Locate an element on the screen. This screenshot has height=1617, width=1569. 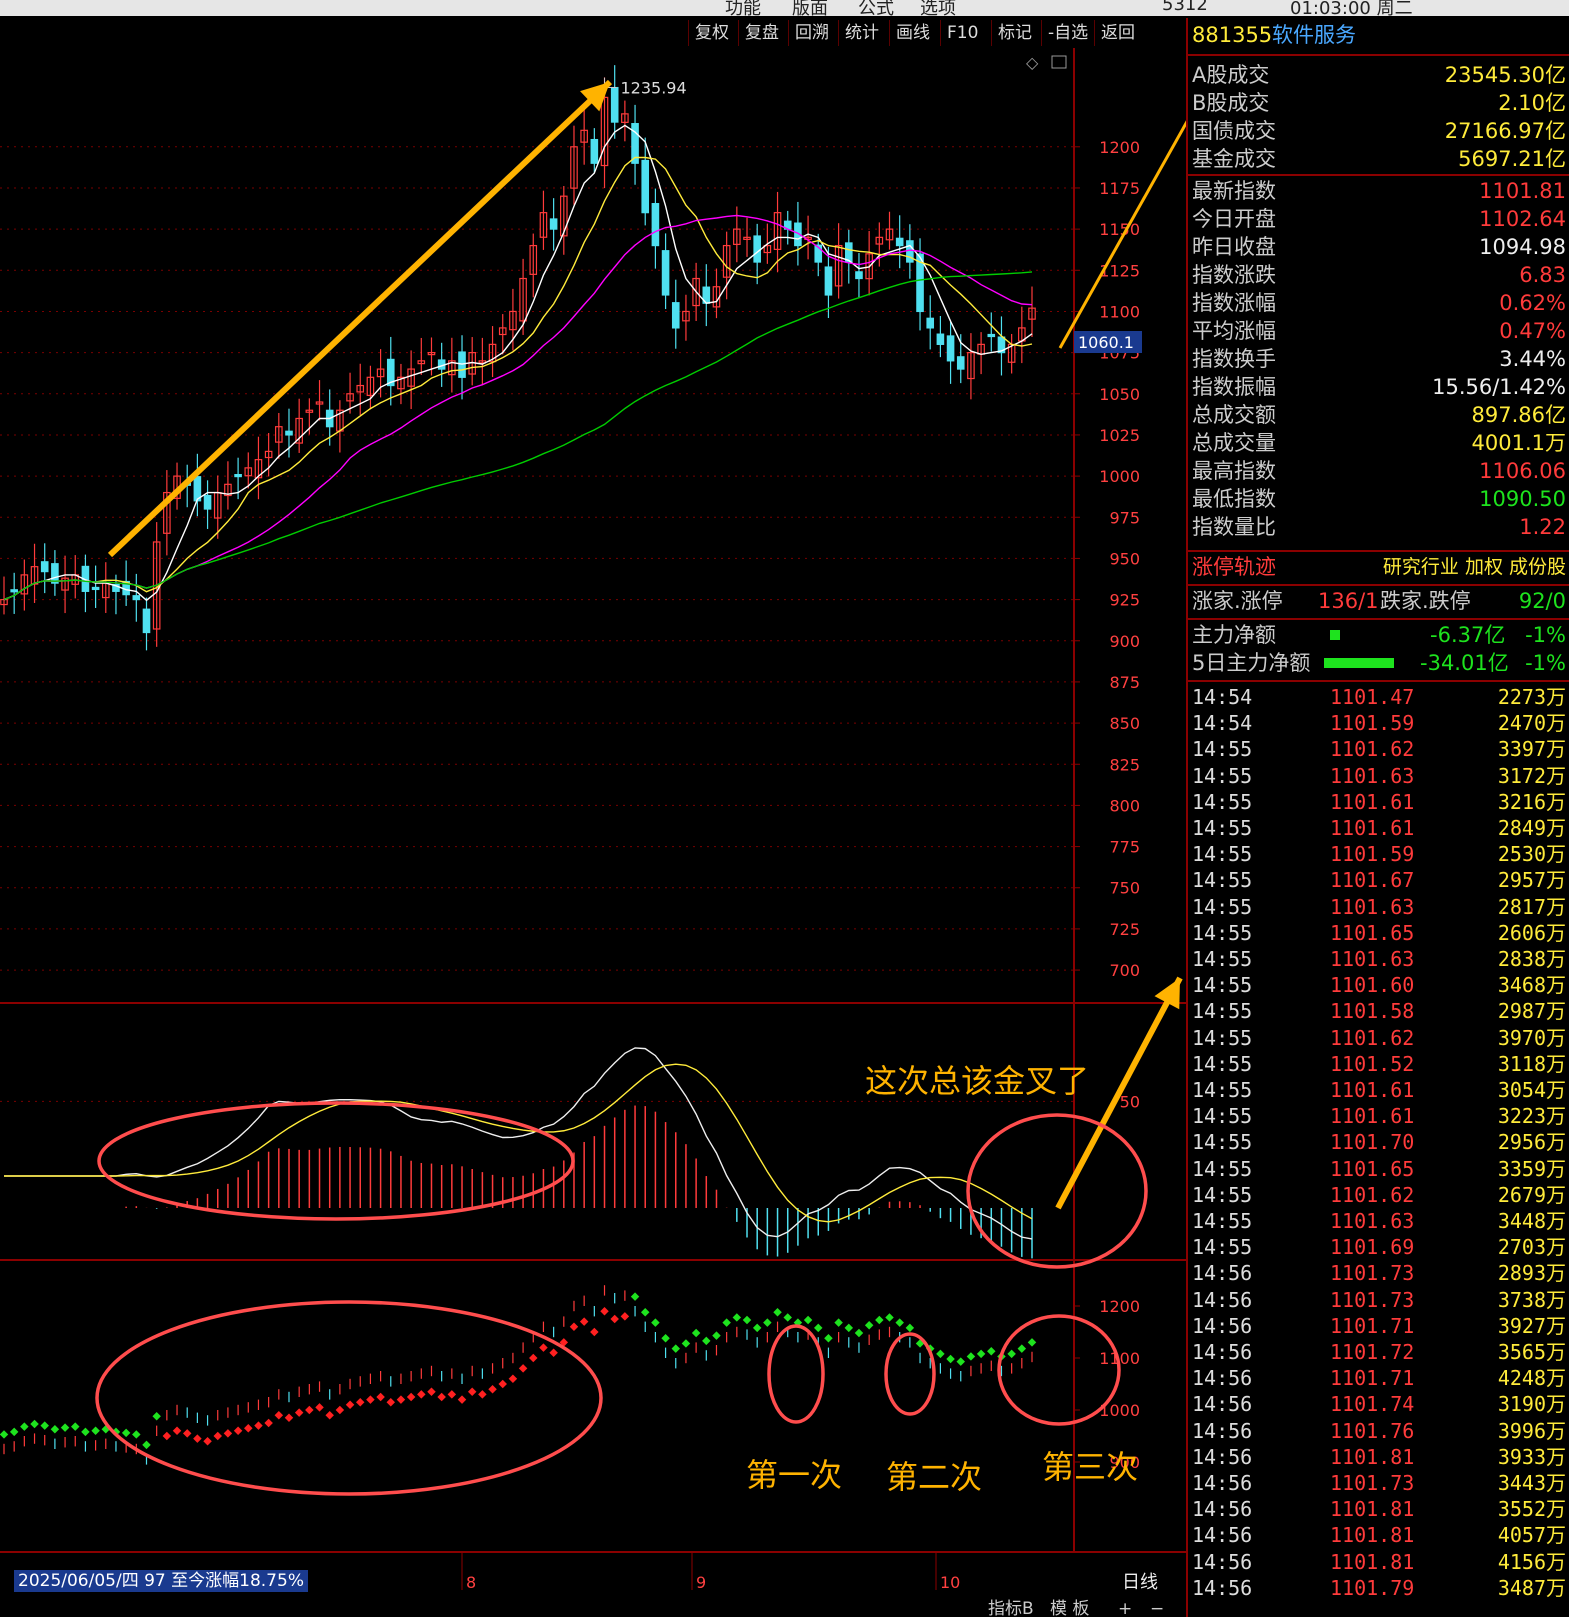
tick-volume: 3565万 is located at coordinates (1531, 1352).